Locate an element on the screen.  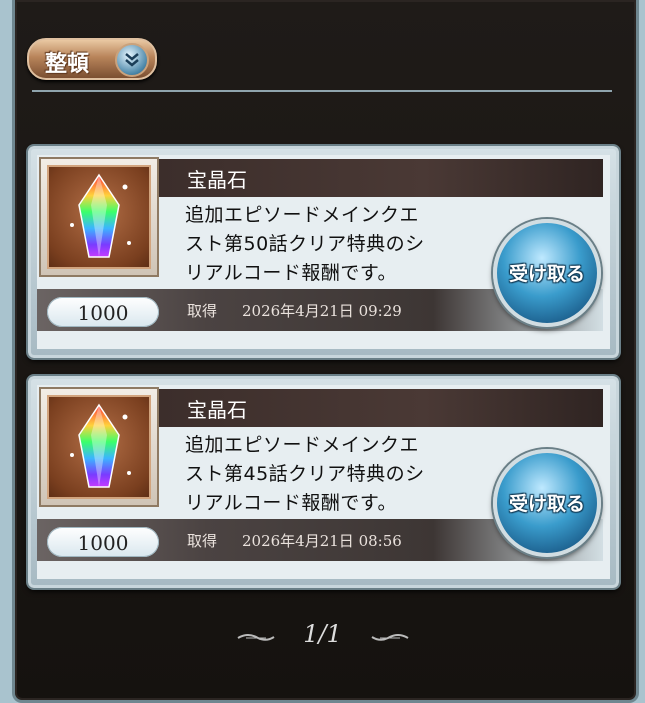
description-line: スト第50話クリア特典のシ is located at coordinates (305, 244).